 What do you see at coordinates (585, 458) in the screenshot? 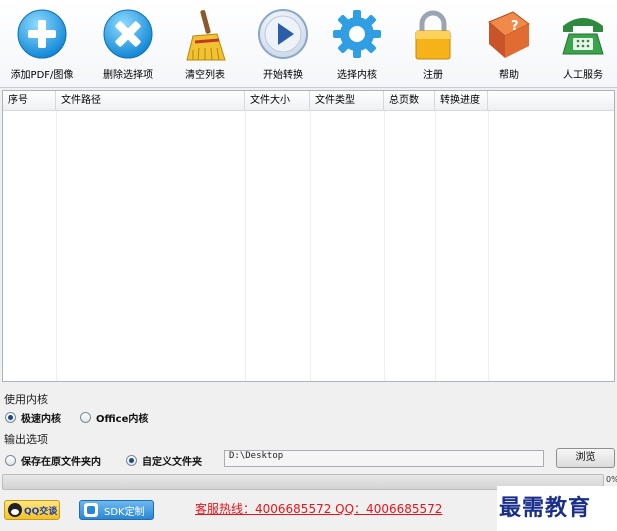
I see `browse-button: 浏览` at bounding box center [585, 458].